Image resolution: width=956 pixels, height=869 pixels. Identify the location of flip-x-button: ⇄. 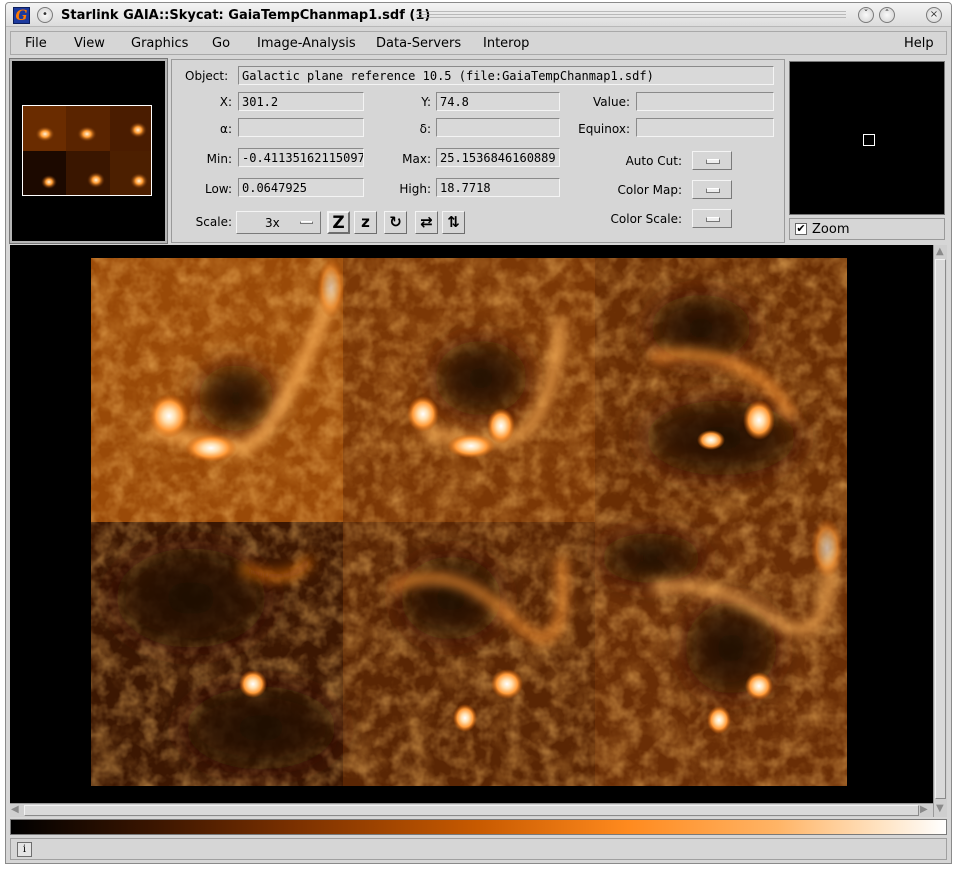
(426, 222).